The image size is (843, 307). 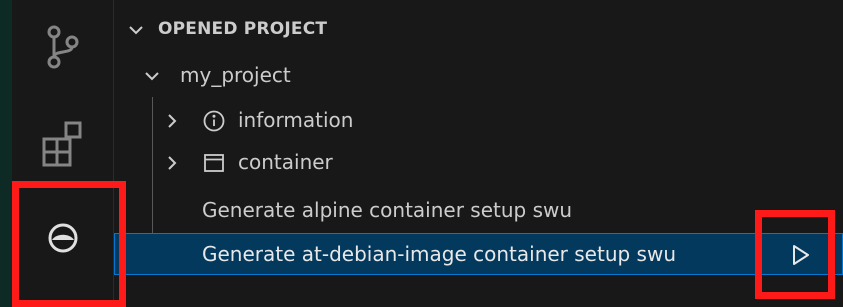 What do you see at coordinates (63, 47) in the screenshot?
I see `source-control-icon` at bounding box center [63, 47].